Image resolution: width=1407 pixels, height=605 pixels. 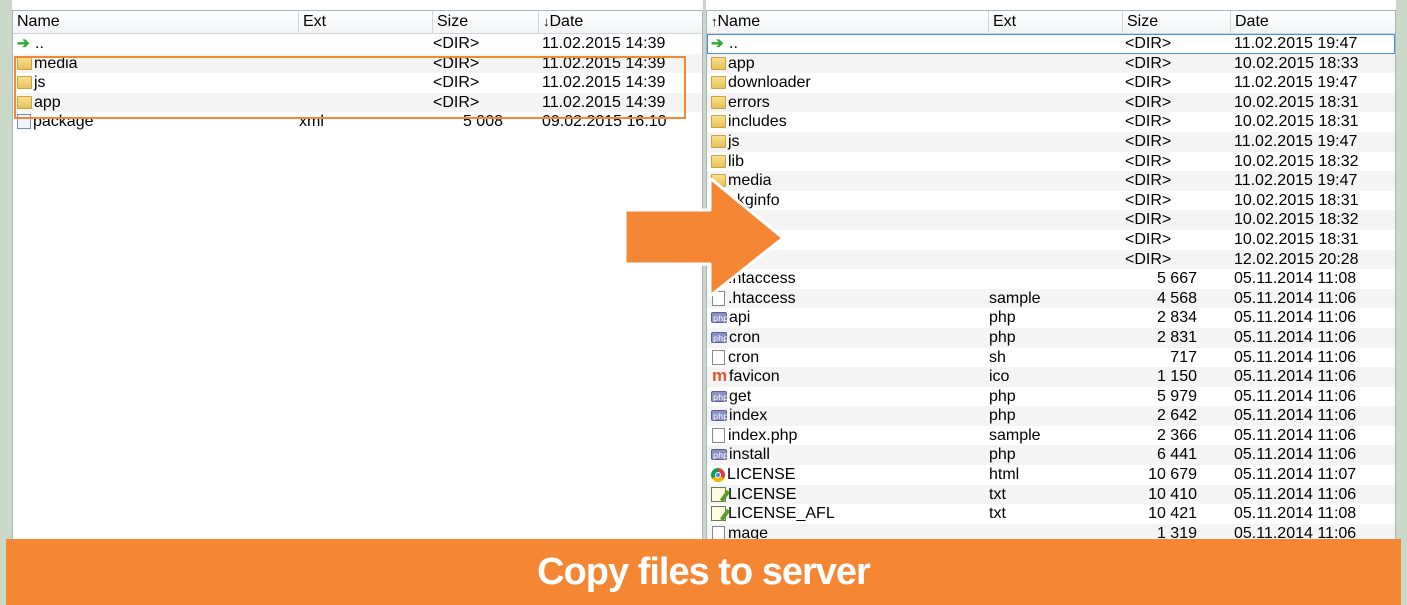 What do you see at coordinates (1176, 455) in the screenshot?
I see `file-size: 6 441` at bounding box center [1176, 455].